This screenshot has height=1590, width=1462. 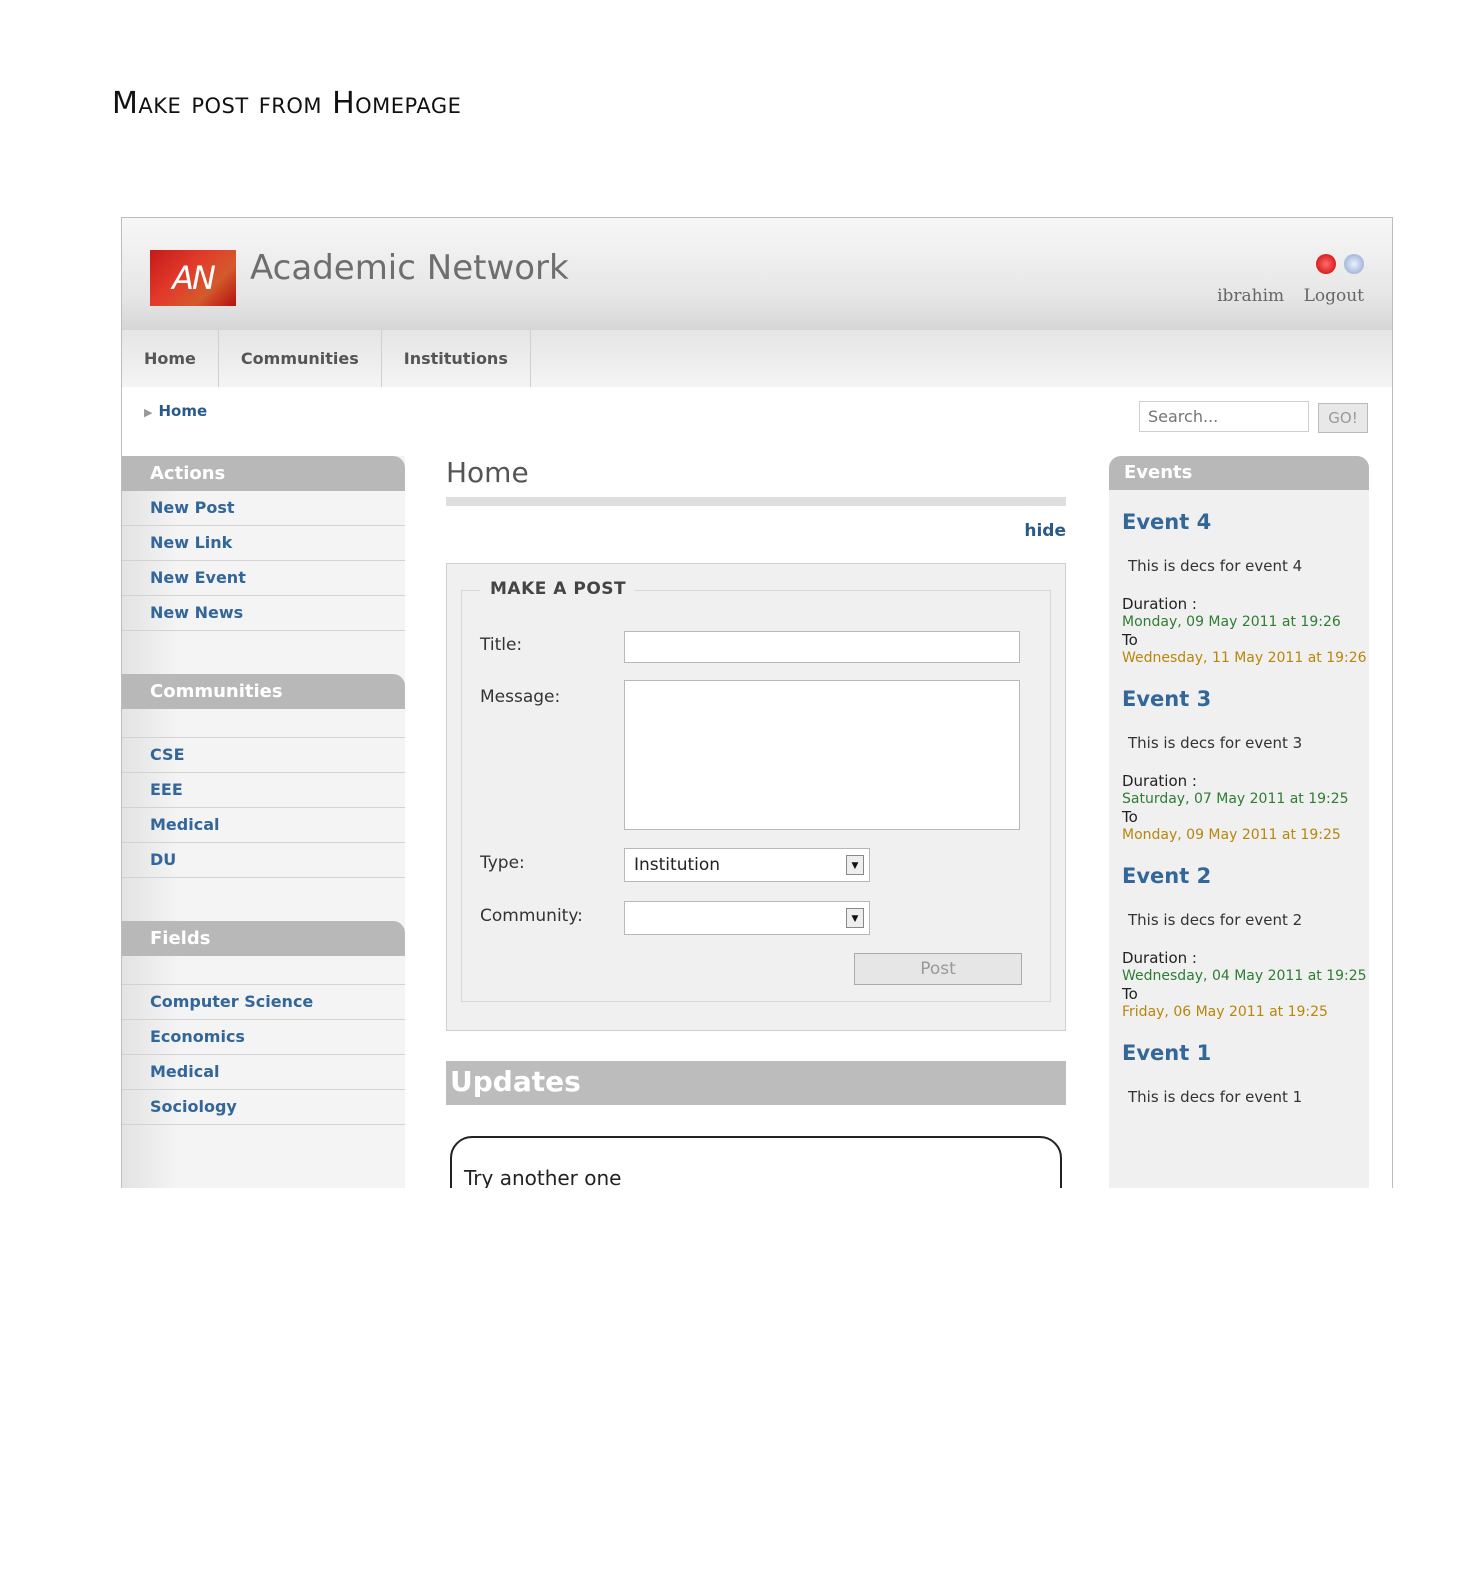 I want to click on update-preview-text: Try another one, so click(x=543, y=1177).